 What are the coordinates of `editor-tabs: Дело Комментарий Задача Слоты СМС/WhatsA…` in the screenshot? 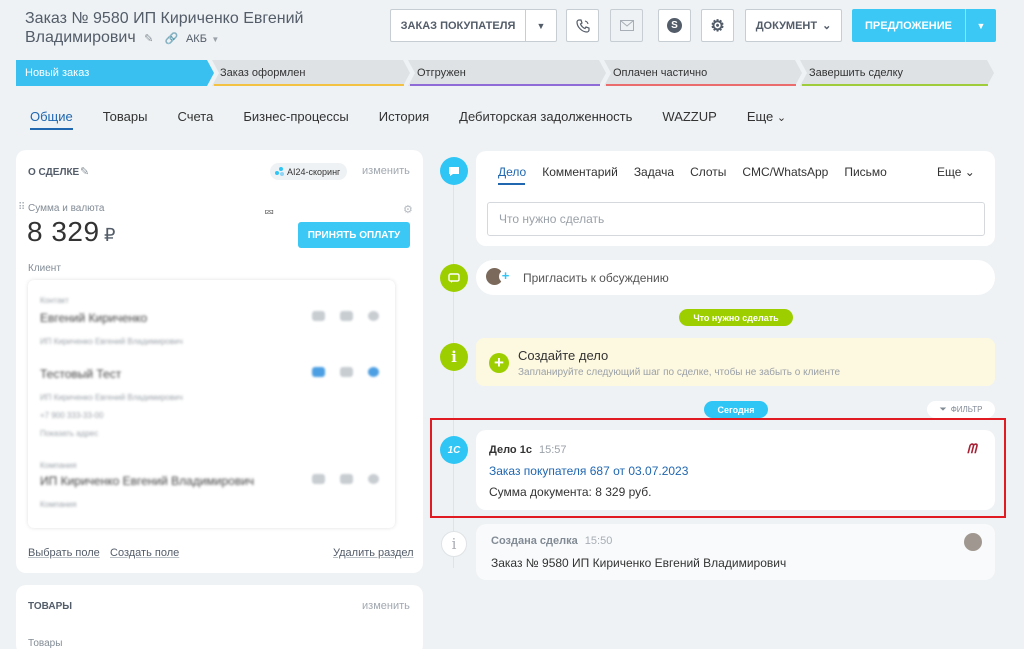 It's located at (700, 174).